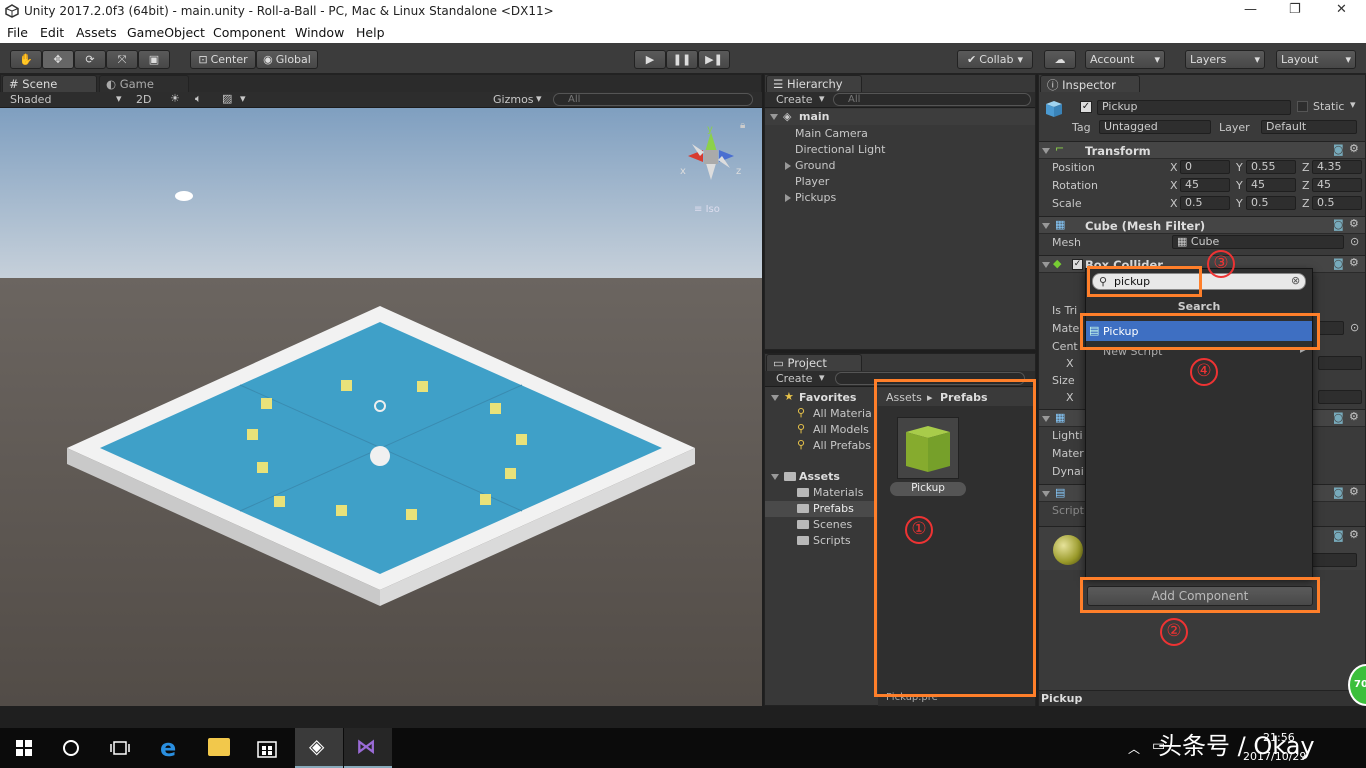 This screenshot has width=1366, height=768. I want to click on scale-y-field: 0.5, so click(1271, 203).